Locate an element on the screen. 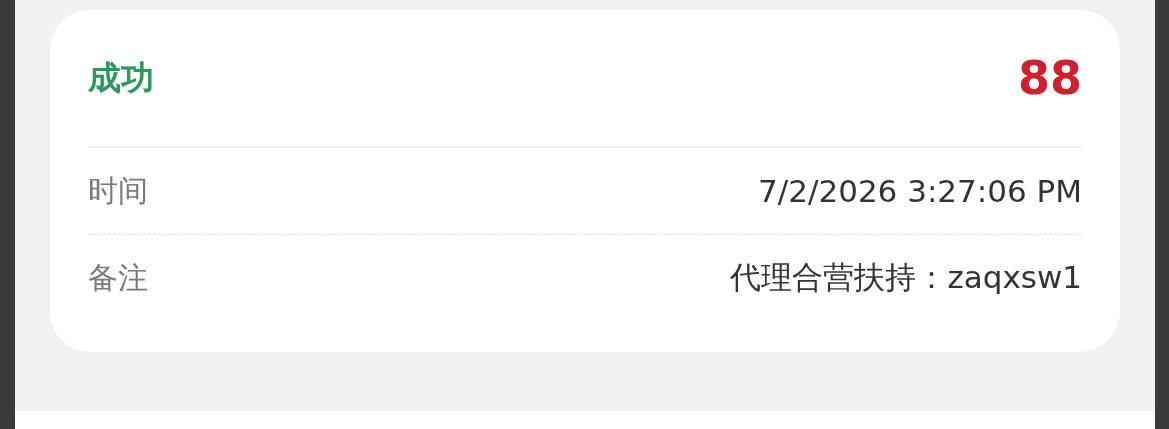  field-value: 代理合营扶持：zaqxsw1 is located at coordinates (906, 277).